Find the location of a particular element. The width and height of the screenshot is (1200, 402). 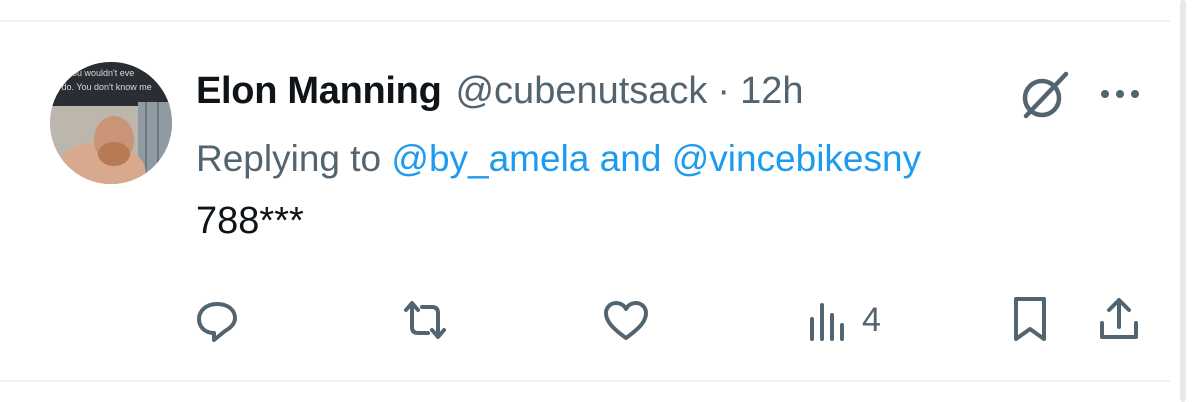

retweet-icon is located at coordinates (425, 320).